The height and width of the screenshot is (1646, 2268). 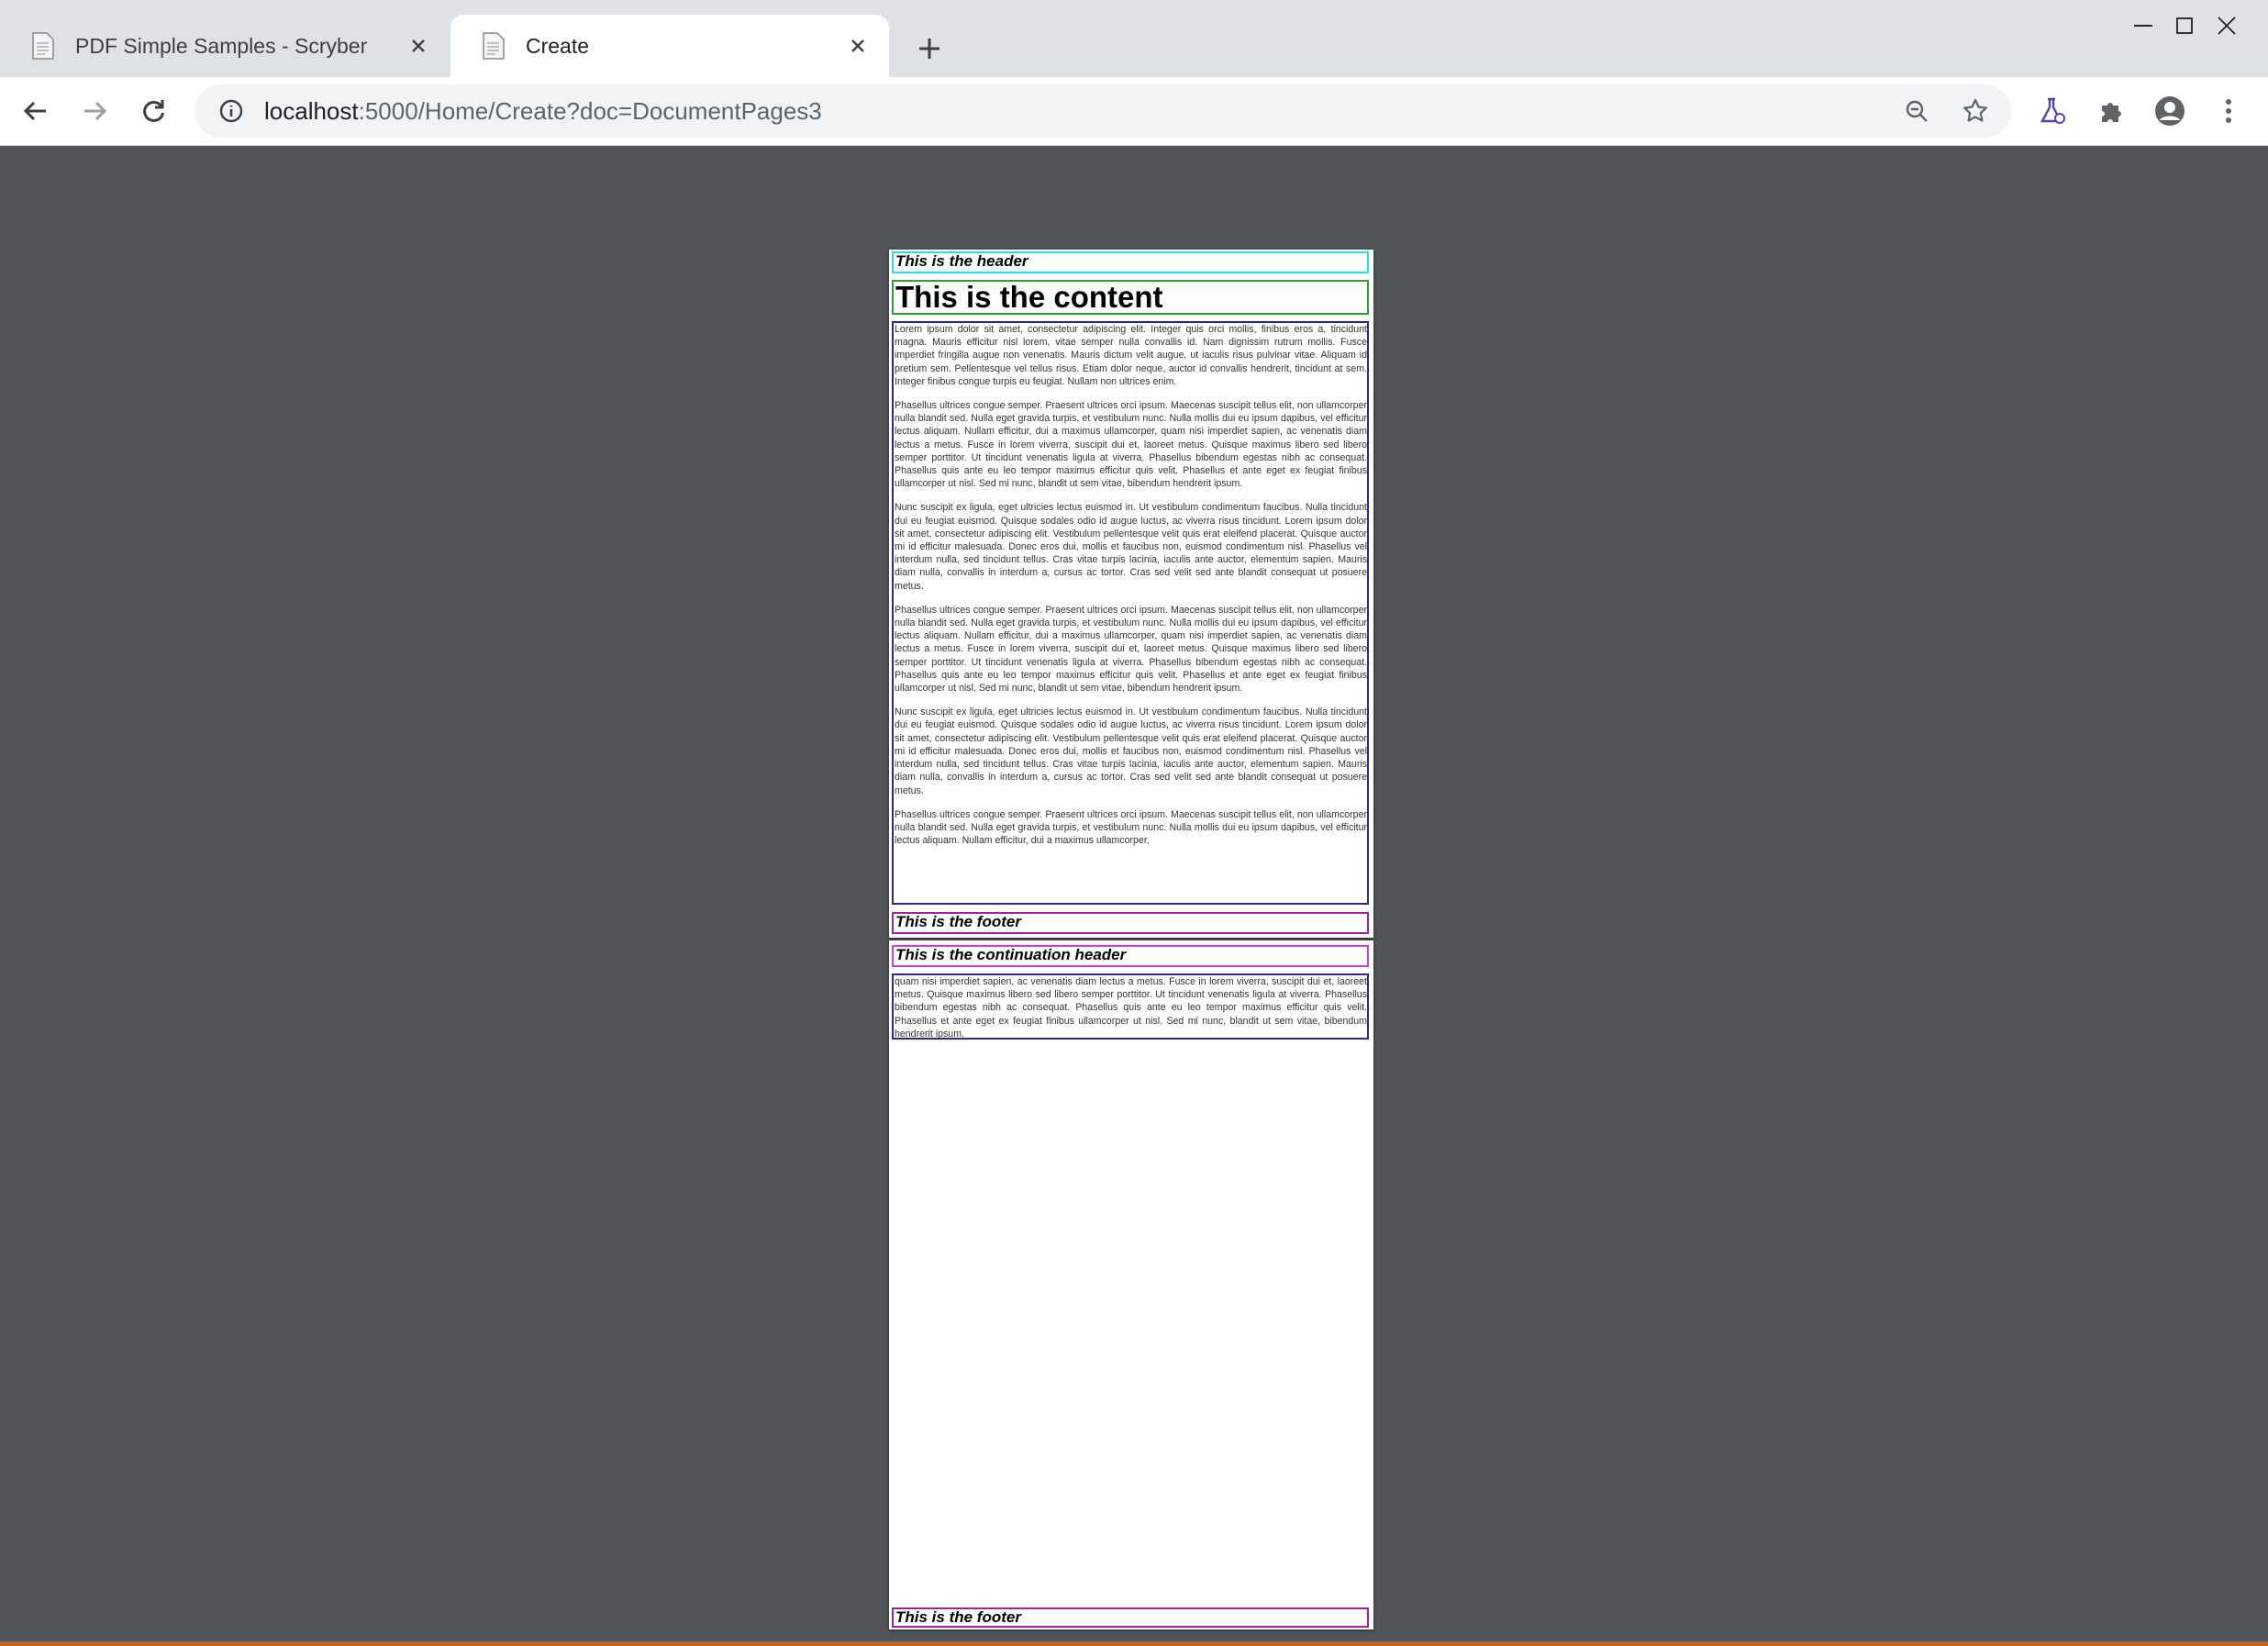 What do you see at coordinates (961, 261) in the screenshot?
I see `page-header: This is the header` at bounding box center [961, 261].